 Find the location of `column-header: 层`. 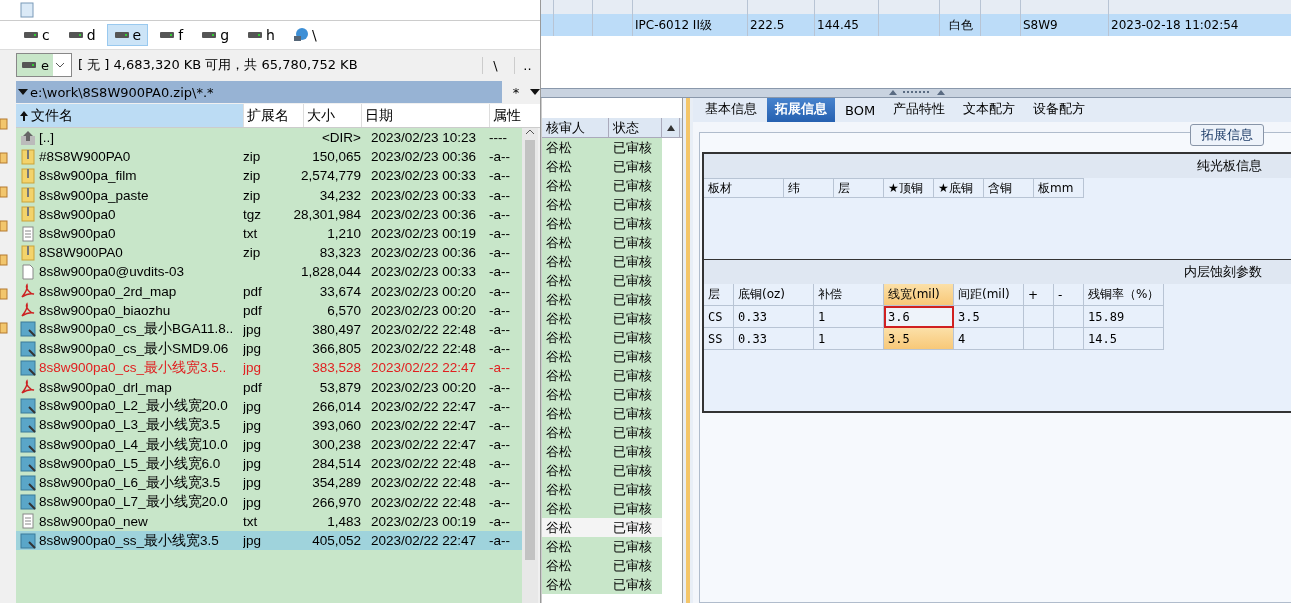

column-header: 层 is located at coordinates (719, 295).